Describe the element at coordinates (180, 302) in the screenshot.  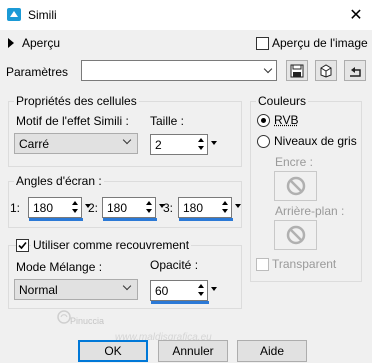
I see `opacity-slider` at that location.